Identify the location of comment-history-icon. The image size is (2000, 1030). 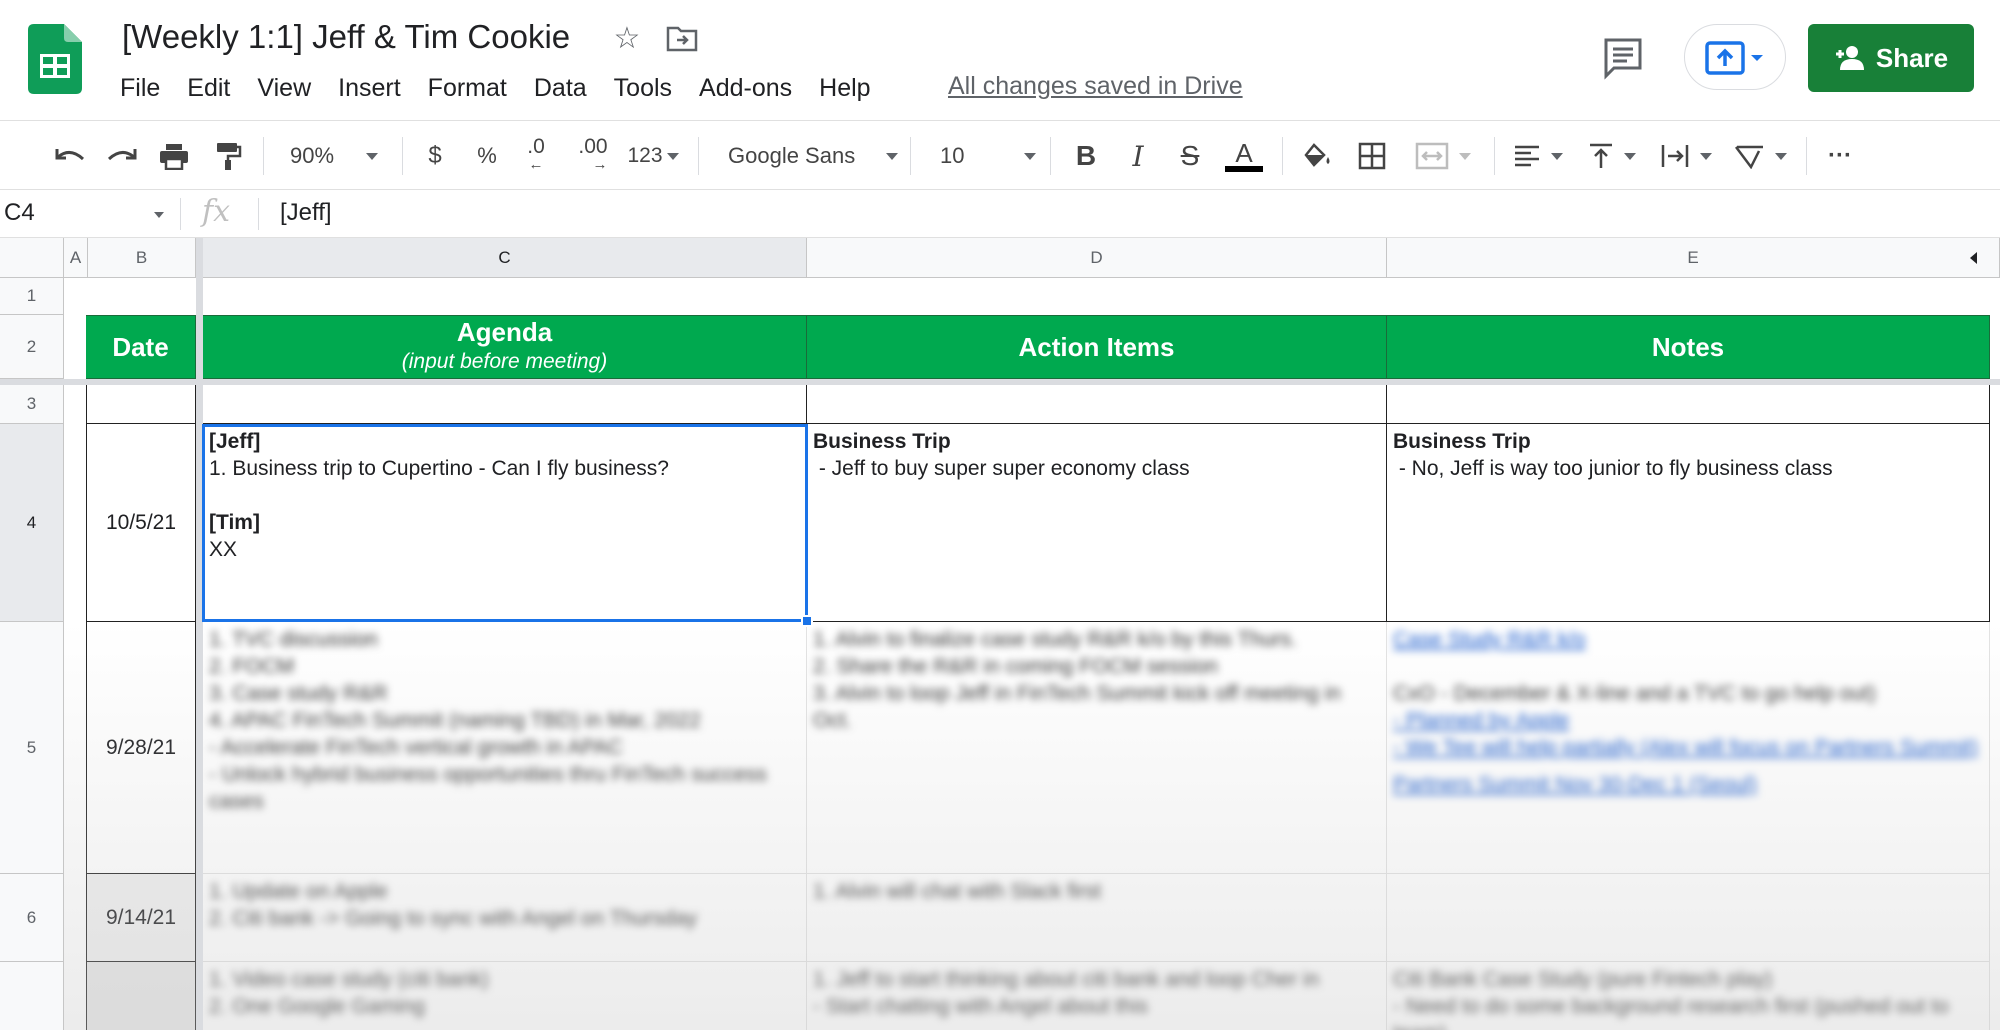
(1624, 58).